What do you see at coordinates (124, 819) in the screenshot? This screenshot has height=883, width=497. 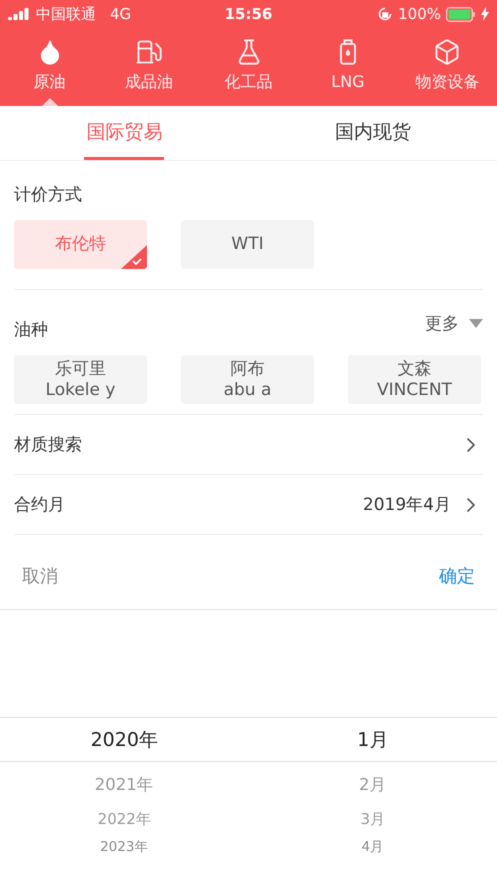 I see `picker-option: 2022年` at bounding box center [124, 819].